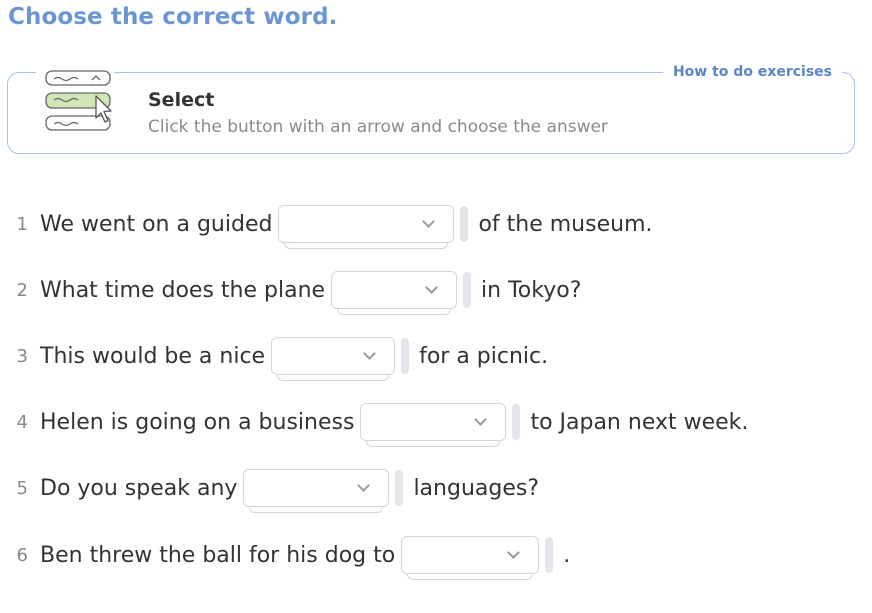 Image resolution: width=872 pixels, height=613 pixels. What do you see at coordinates (22, 356) in the screenshot?
I see `question-number: 3` at bounding box center [22, 356].